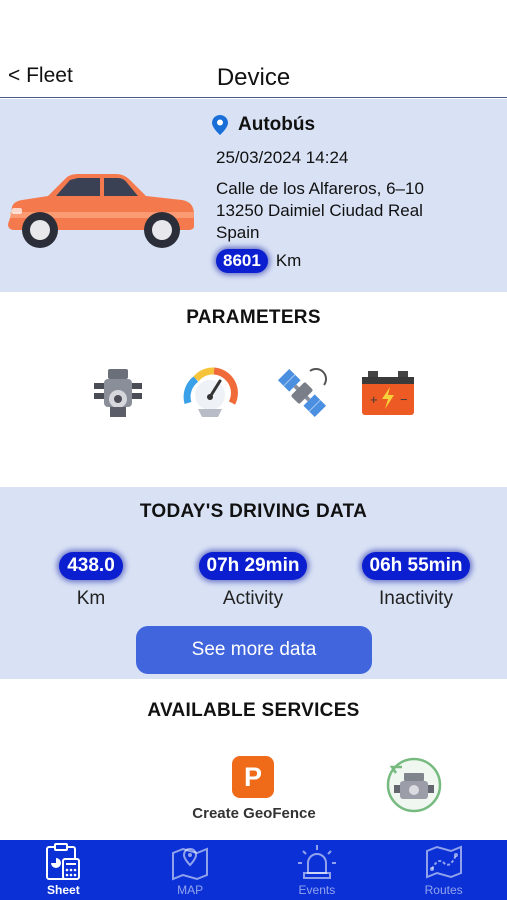 This screenshot has height=900, width=507. I want to click on address-line-2: 13250 Daimiel Ciudad Real, so click(319, 210).